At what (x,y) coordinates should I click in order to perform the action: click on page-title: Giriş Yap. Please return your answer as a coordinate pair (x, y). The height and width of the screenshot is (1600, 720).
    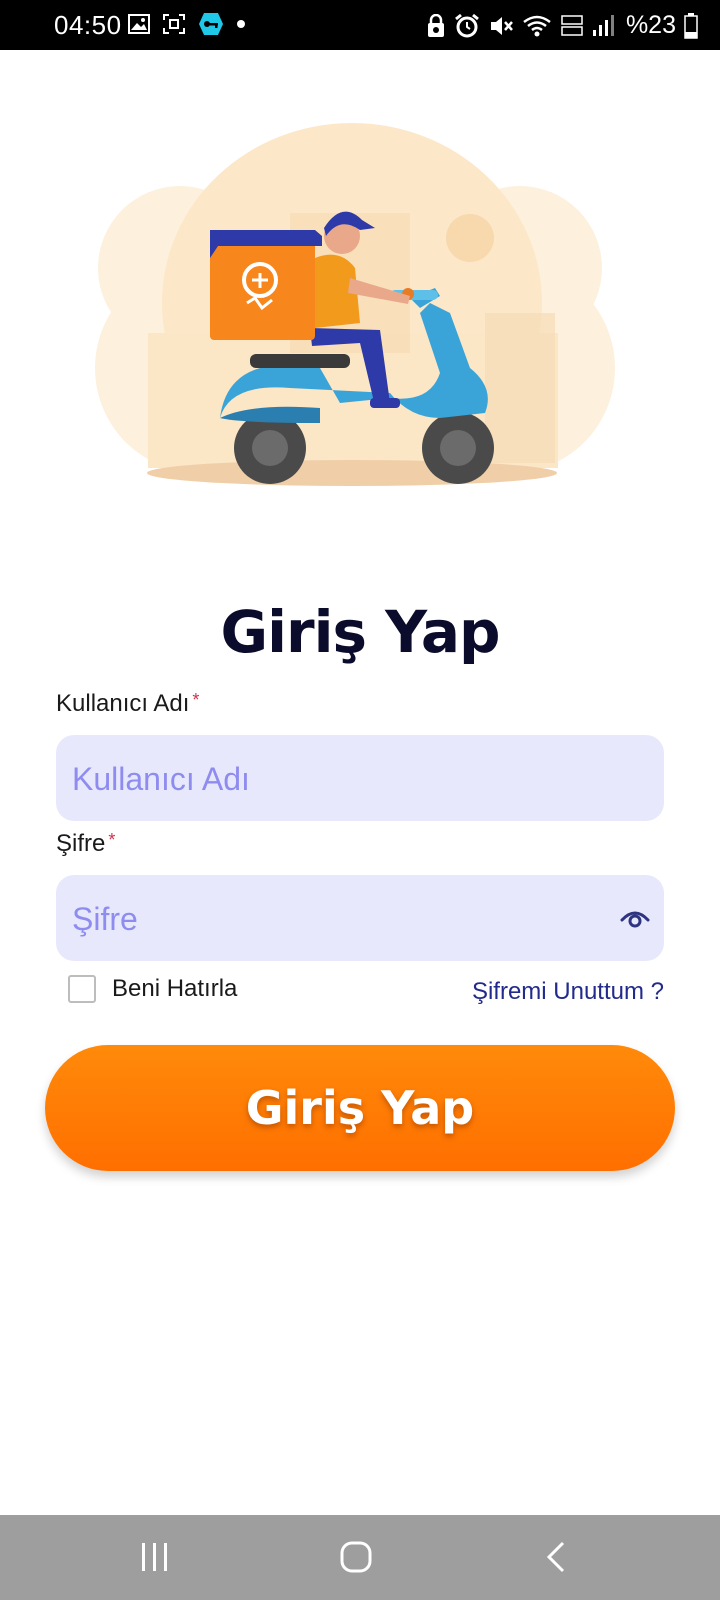
    Looking at the image, I should click on (360, 632).